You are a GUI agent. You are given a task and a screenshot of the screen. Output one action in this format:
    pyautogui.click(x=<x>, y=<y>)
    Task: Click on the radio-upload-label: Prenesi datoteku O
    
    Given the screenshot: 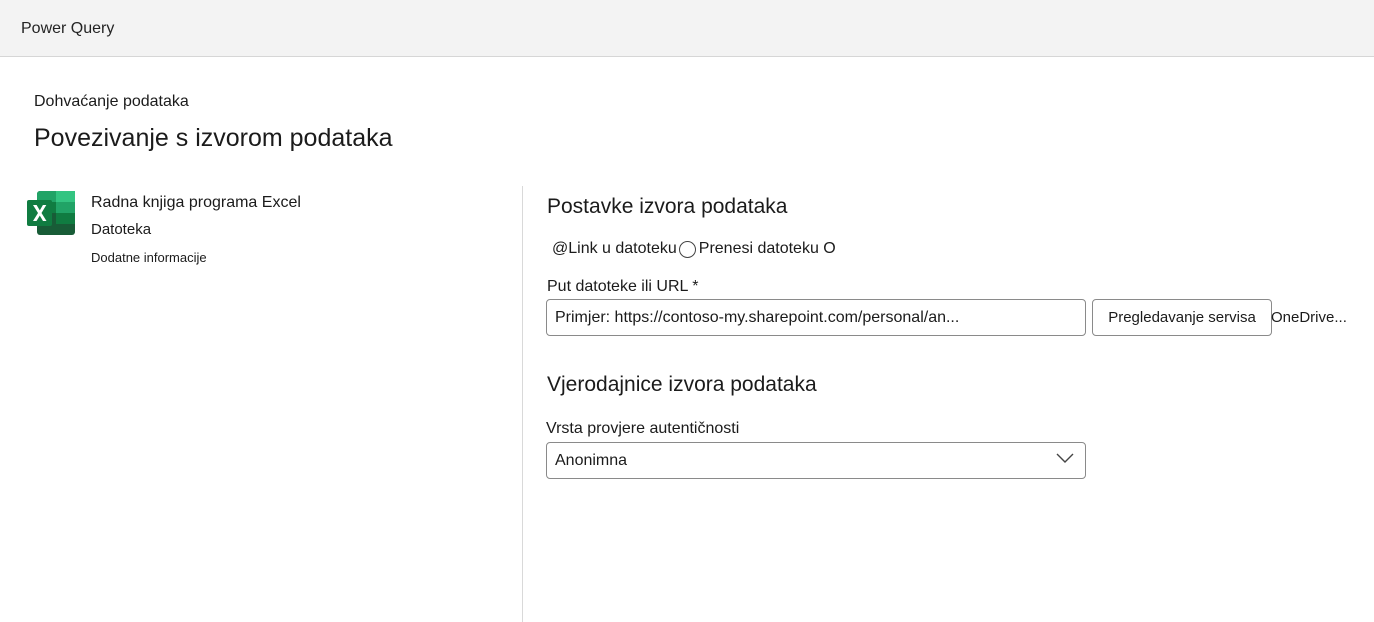 What is the action you would take?
    pyautogui.click(x=767, y=249)
    